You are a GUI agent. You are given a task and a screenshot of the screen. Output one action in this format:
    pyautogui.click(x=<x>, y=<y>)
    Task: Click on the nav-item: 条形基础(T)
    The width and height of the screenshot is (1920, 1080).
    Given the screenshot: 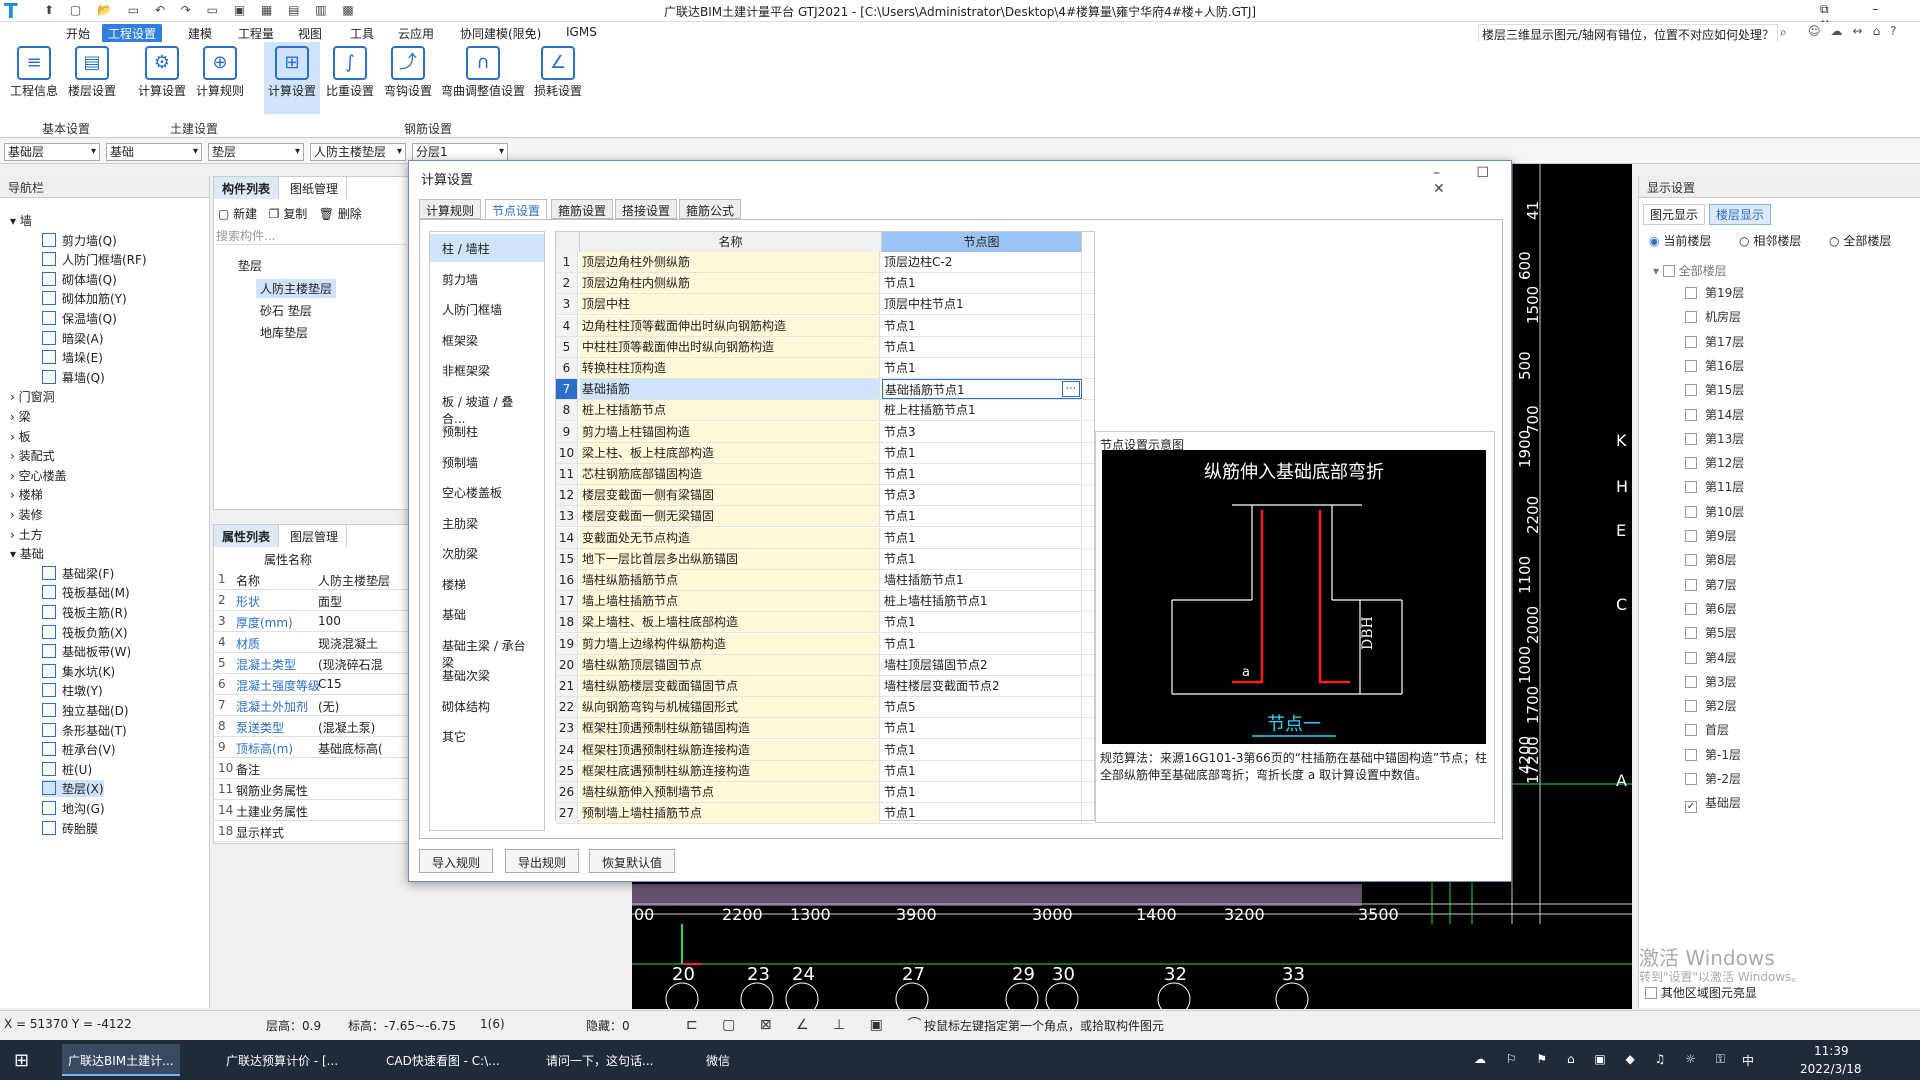 What is the action you would take?
    pyautogui.click(x=84, y=730)
    